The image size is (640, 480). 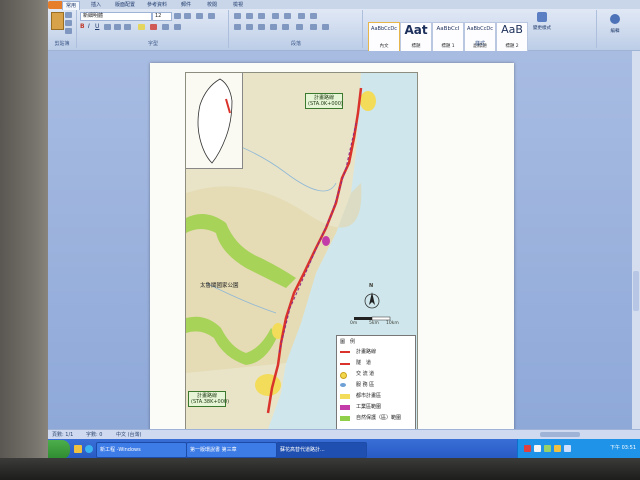 I want to click on style-sample: AaBbCcI, so click(x=448, y=29).